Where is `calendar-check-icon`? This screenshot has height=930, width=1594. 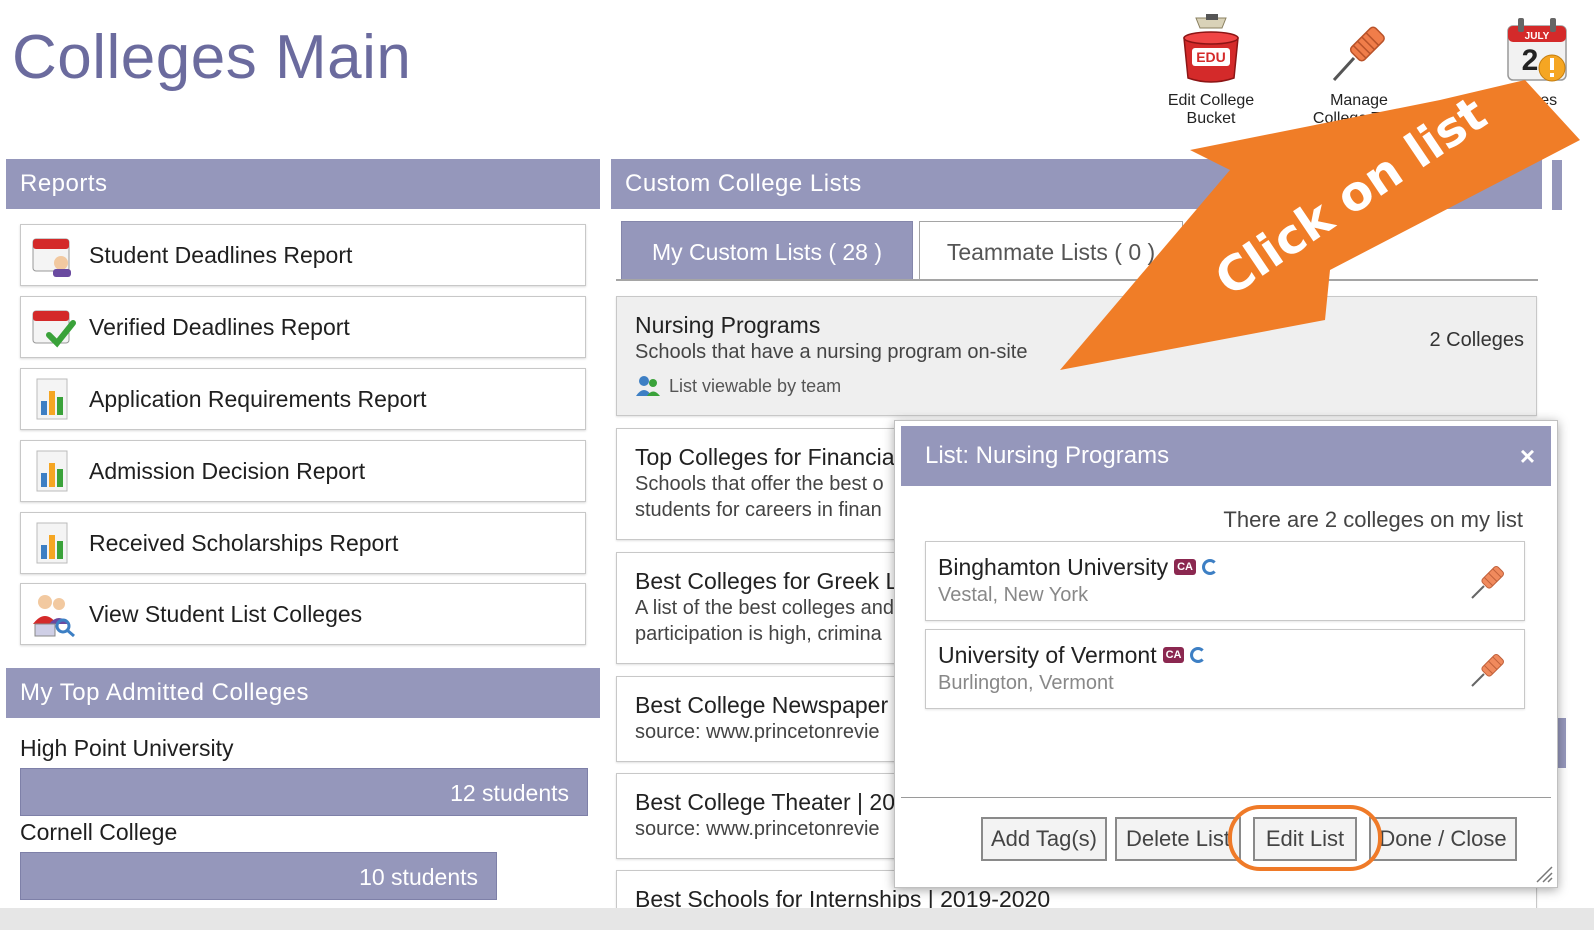 calendar-check-icon is located at coordinates (53, 327).